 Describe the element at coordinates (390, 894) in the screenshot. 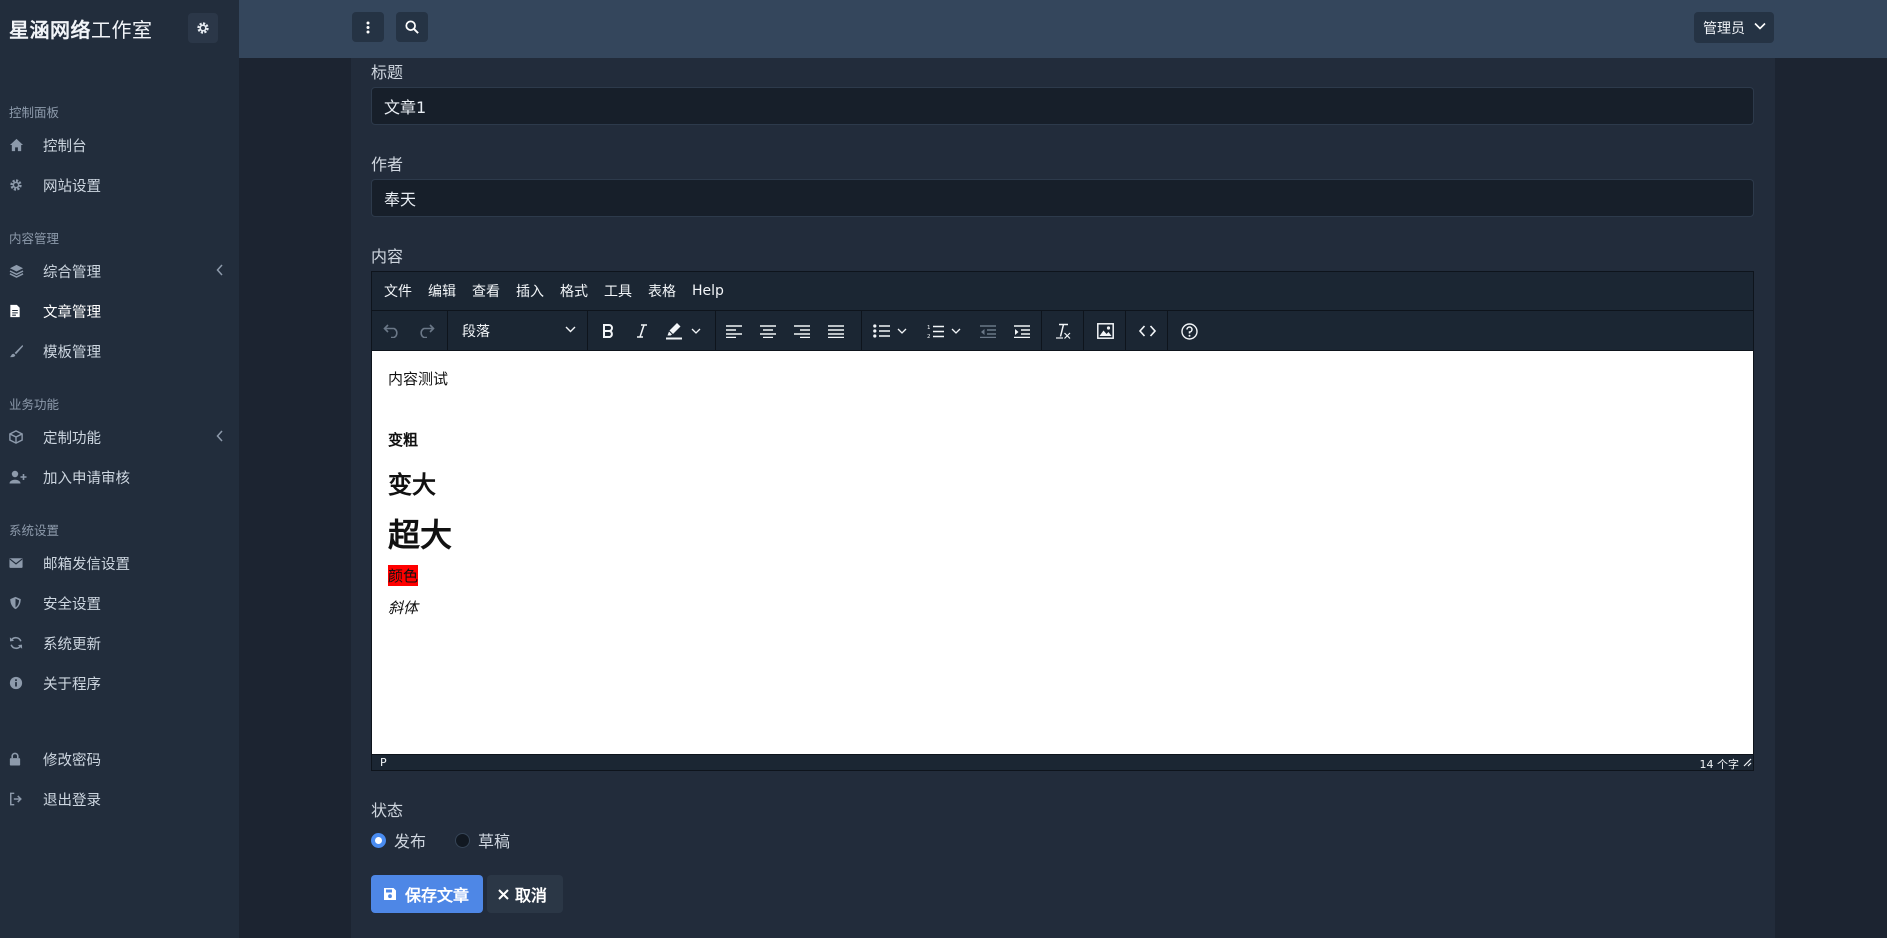

I see `save-icon` at that location.